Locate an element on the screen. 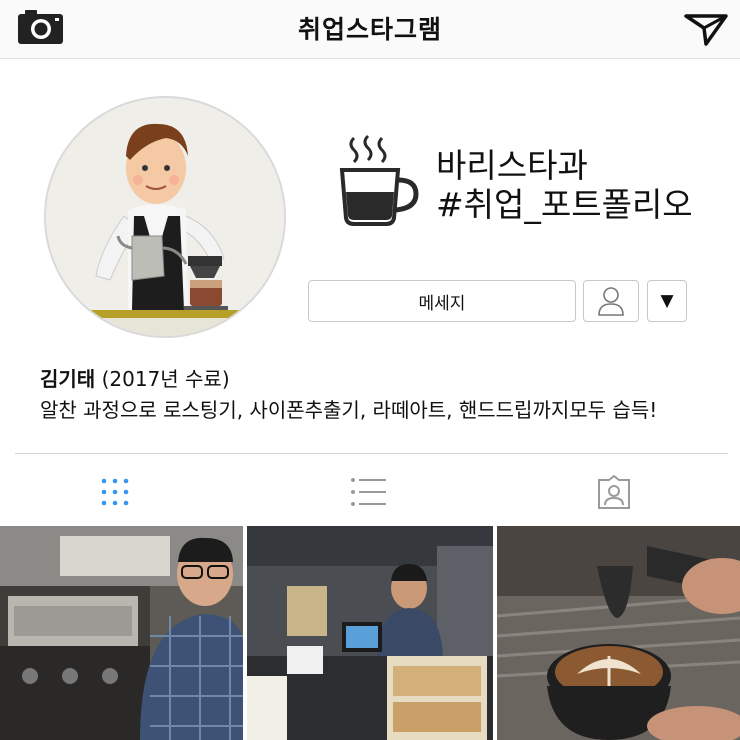 This screenshot has height=740, width=740. dropdown-button: ▼ is located at coordinates (667, 301).